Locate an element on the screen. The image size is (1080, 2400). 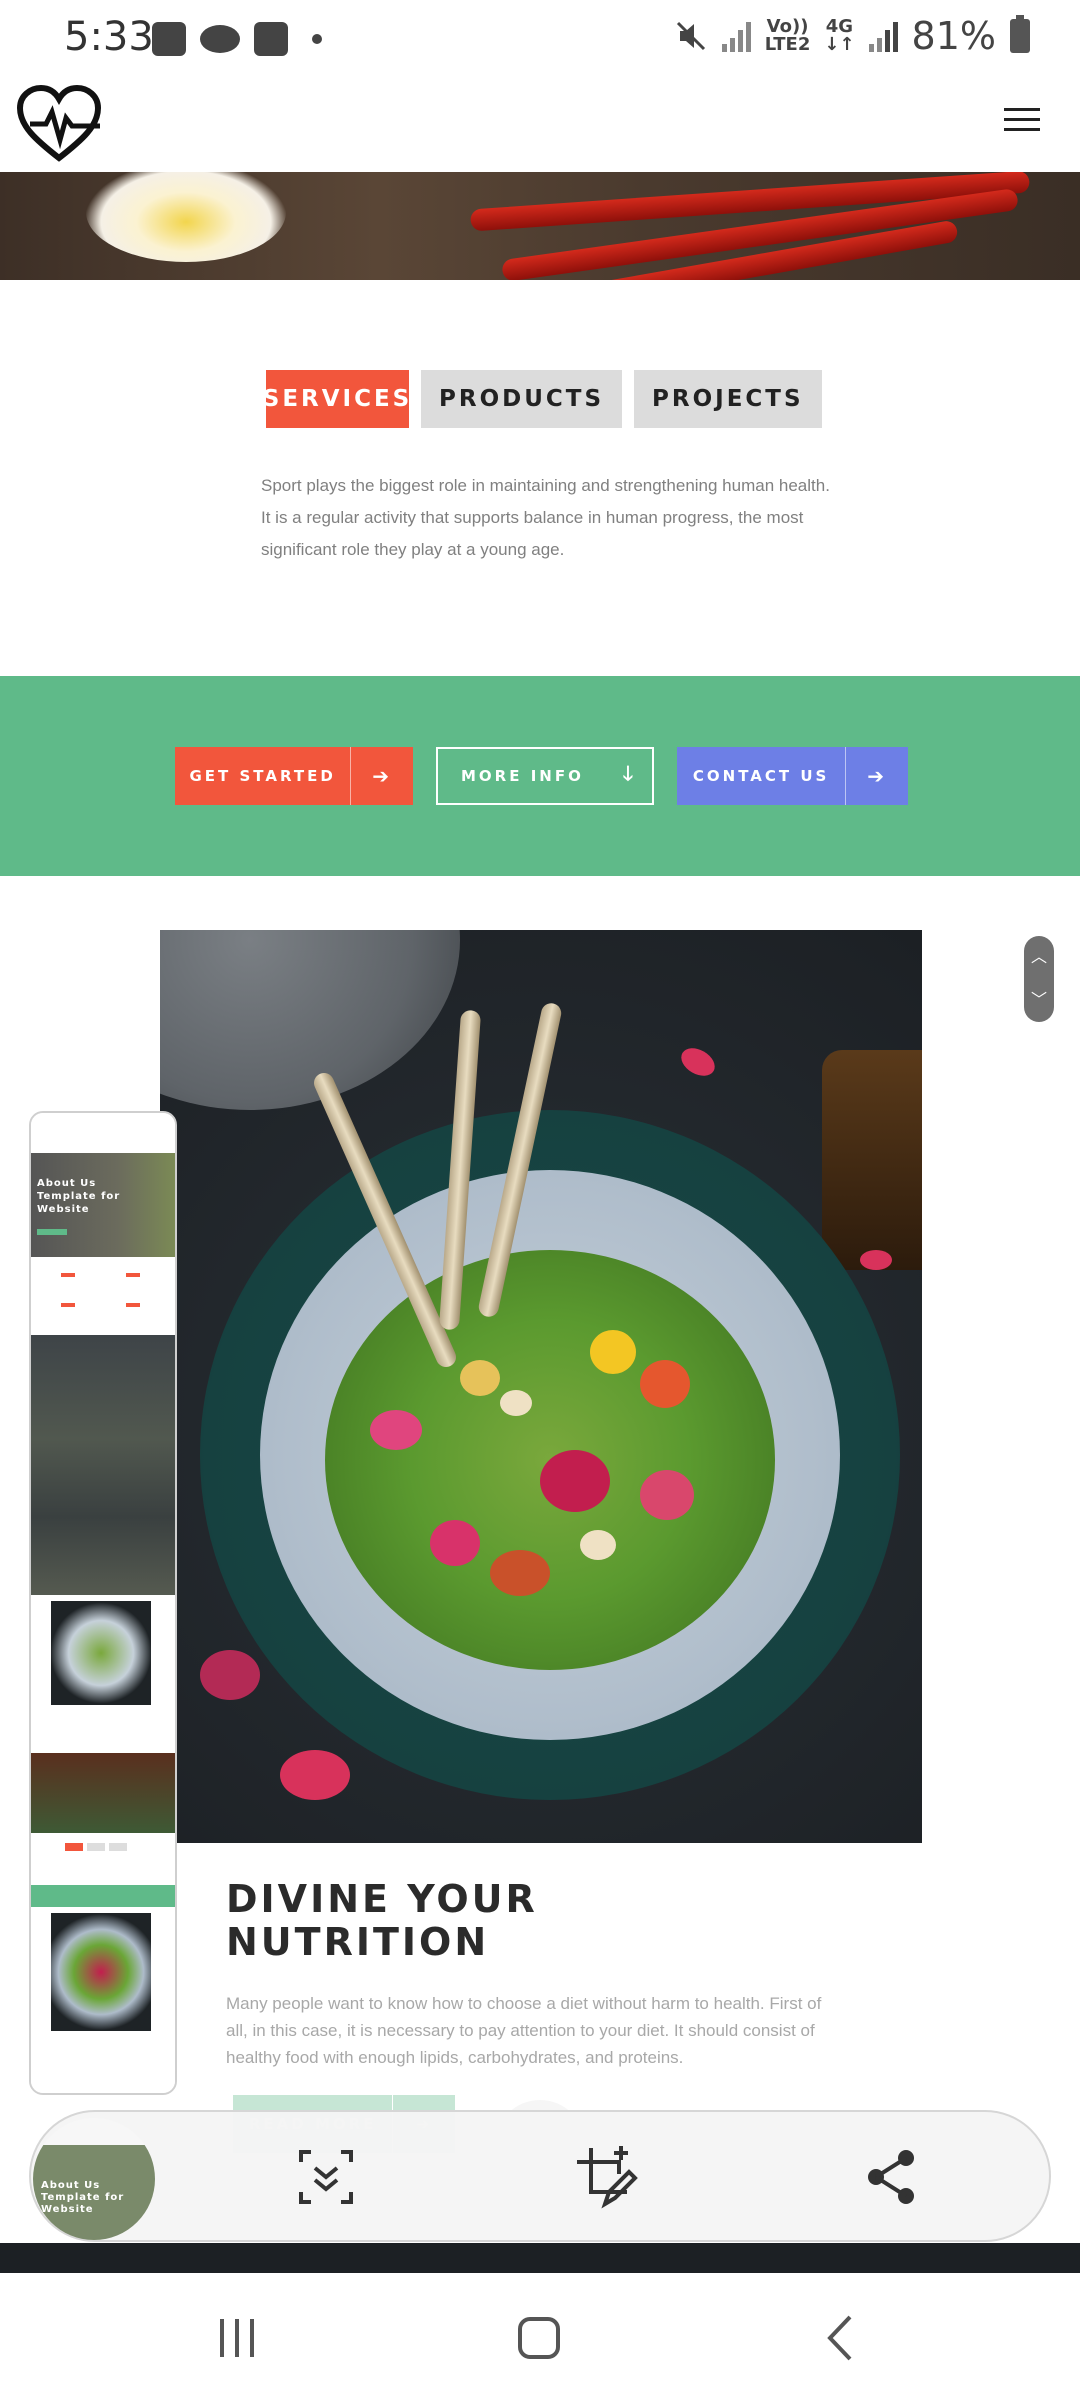
preview-nutrition is located at coordinates (103, 2000).